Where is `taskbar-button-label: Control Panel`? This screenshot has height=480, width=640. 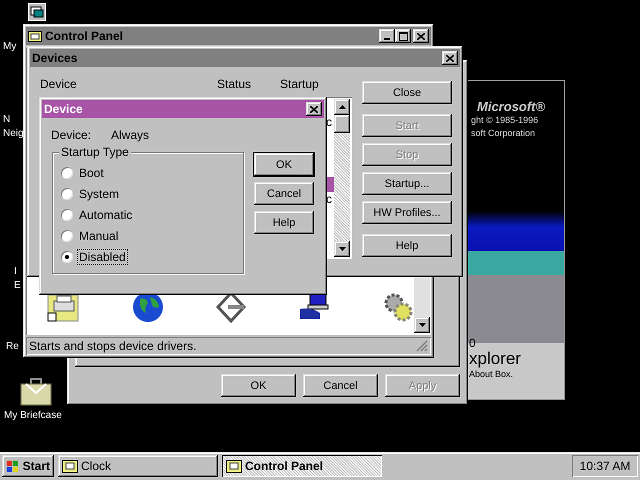
taskbar-button-label: Control Panel is located at coordinates (284, 466).